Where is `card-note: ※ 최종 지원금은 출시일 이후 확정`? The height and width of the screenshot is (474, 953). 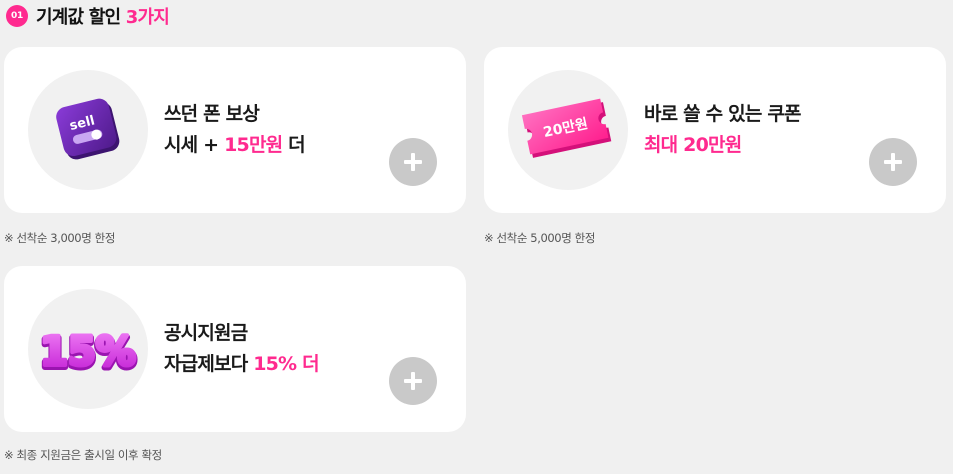 card-note: ※ 최종 지원금은 출시일 이후 확정 is located at coordinates (83, 455).